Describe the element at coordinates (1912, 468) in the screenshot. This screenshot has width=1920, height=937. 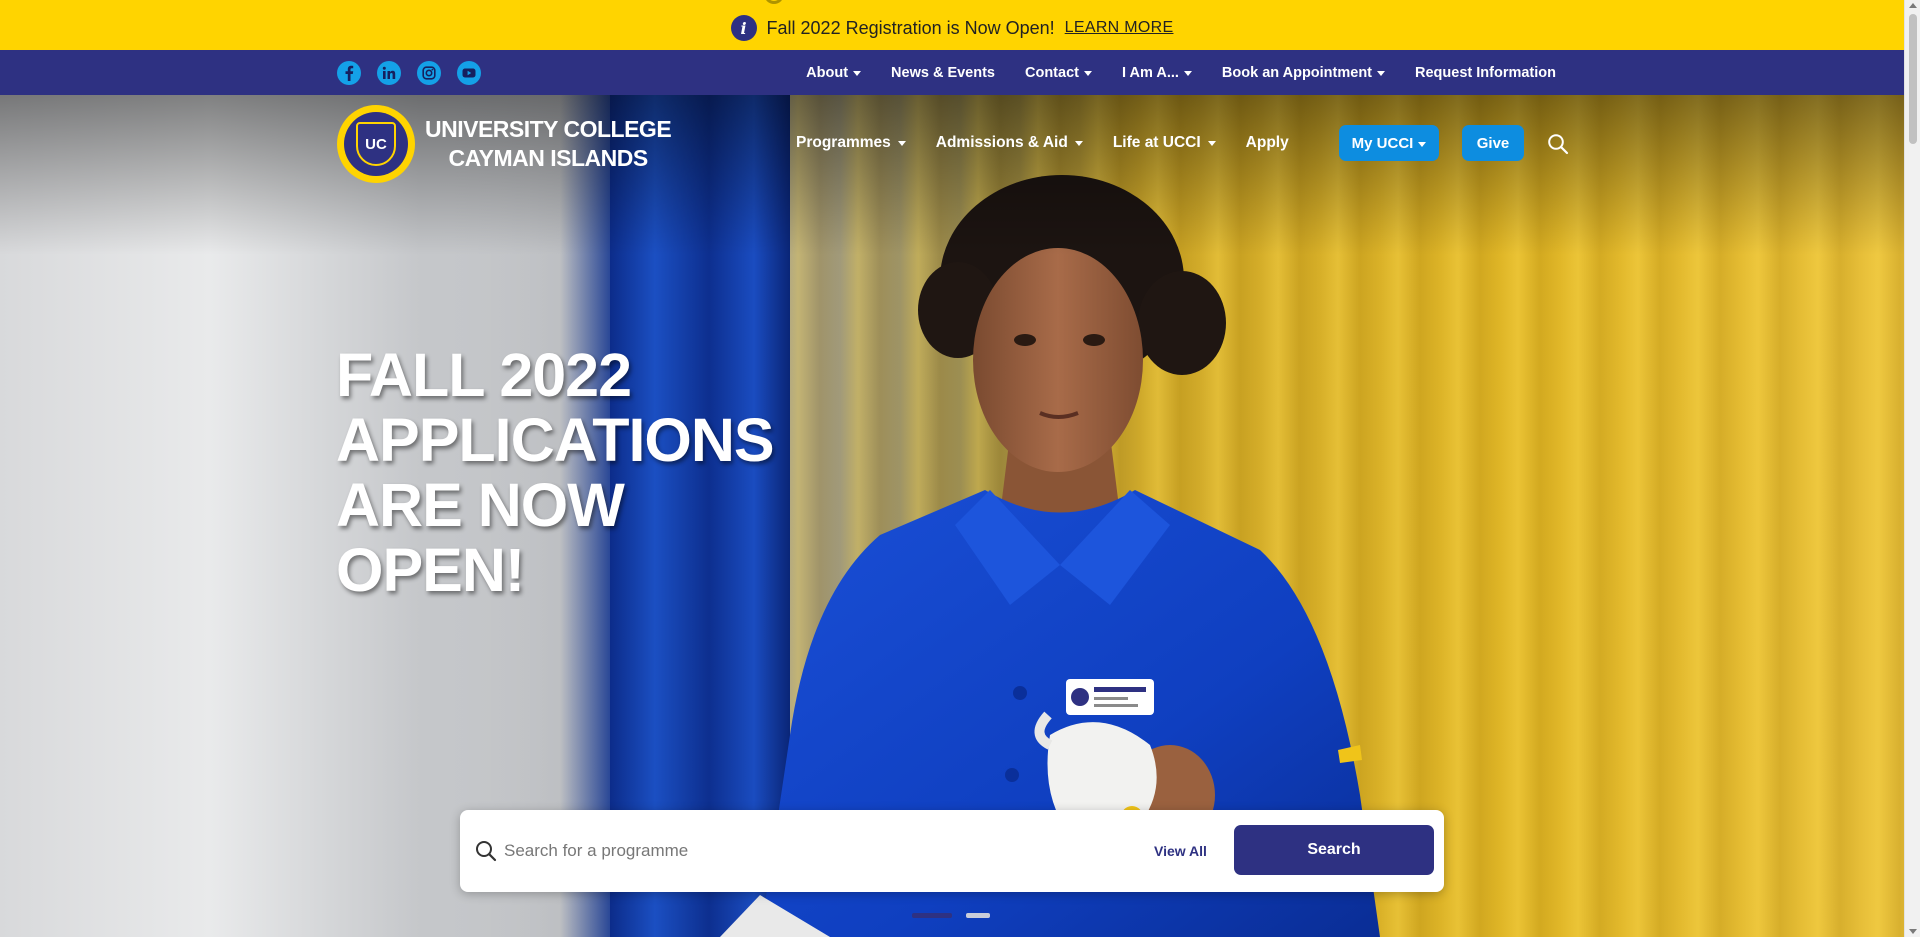
I see `page-scrollbar` at that location.